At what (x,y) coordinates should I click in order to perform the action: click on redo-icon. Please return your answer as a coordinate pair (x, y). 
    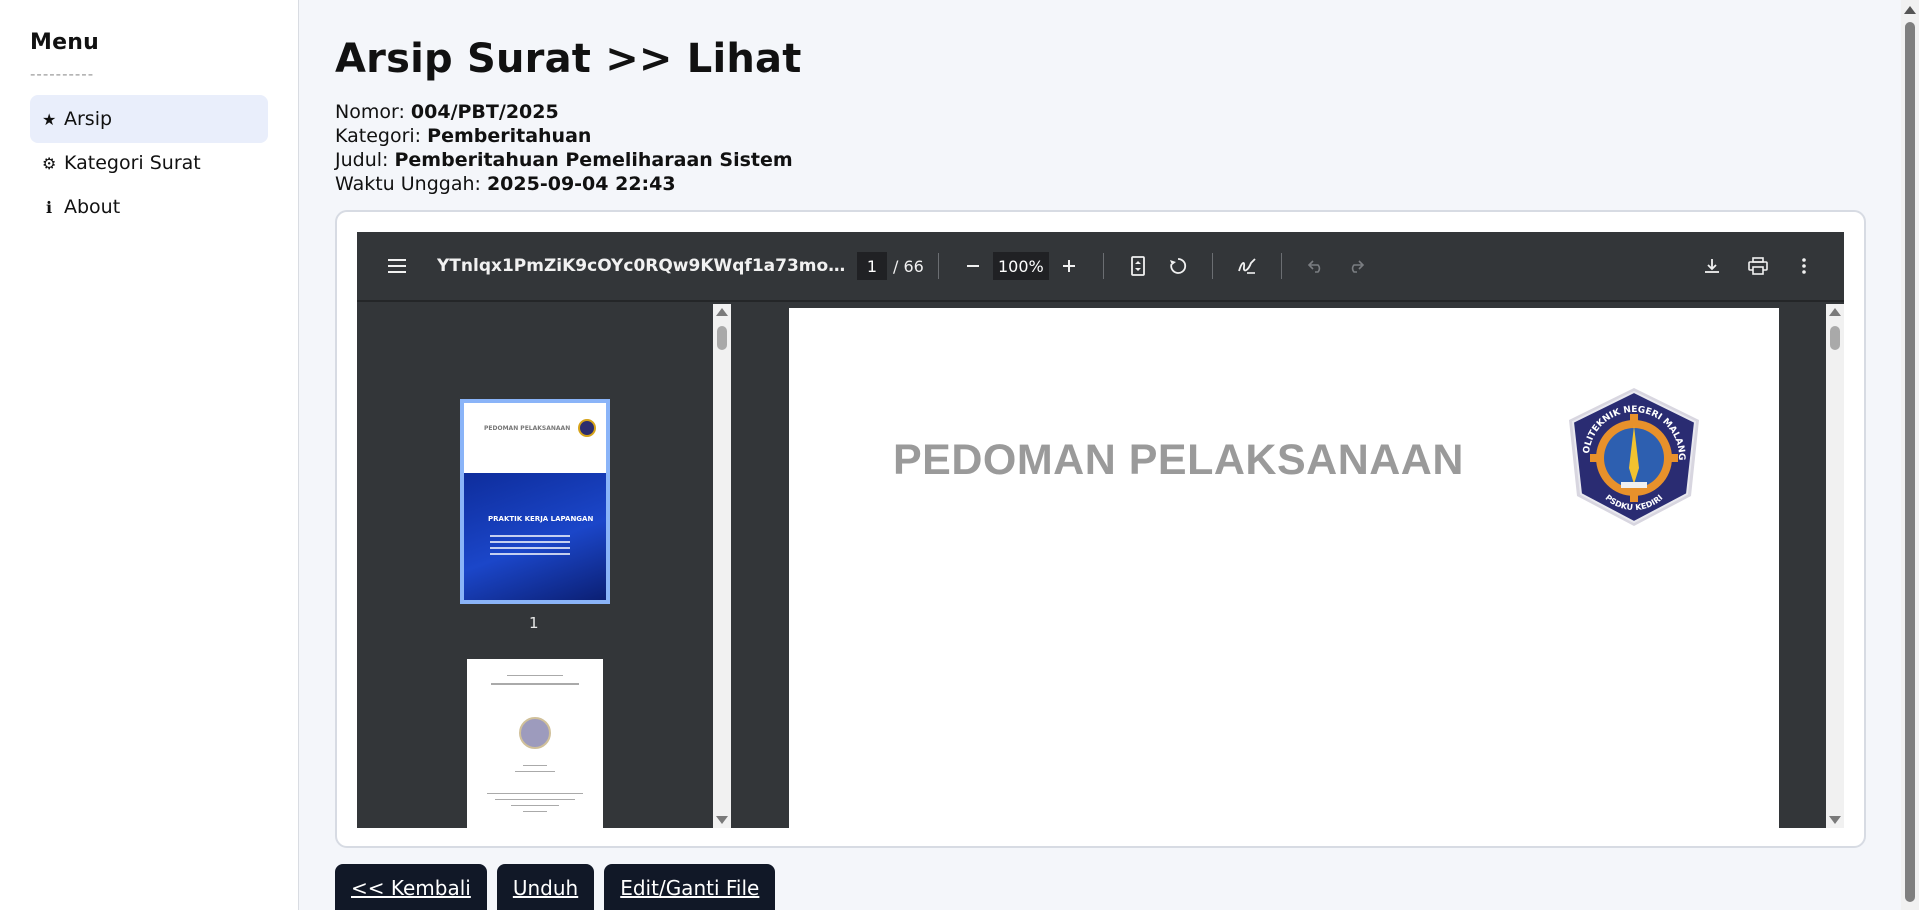
    Looking at the image, I should click on (1356, 266).